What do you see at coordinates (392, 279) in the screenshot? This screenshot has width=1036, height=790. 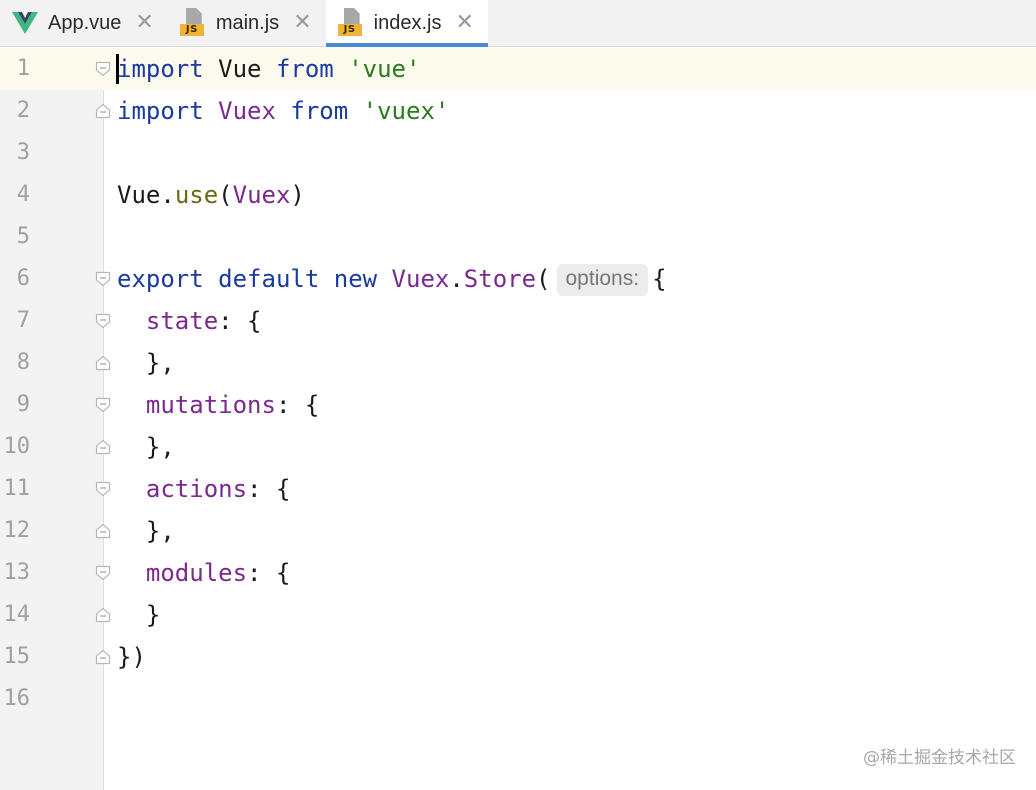 I see `code-text: export default new Vuex.Store(options:{` at bounding box center [392, 279].